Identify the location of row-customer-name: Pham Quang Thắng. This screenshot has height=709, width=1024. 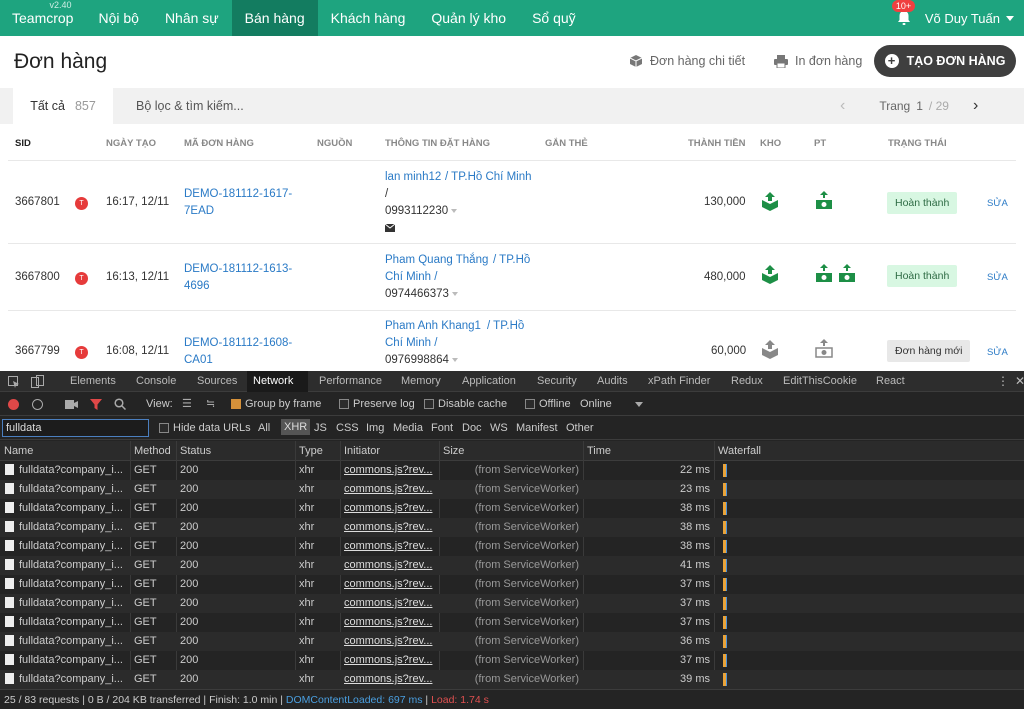
(436, 260).